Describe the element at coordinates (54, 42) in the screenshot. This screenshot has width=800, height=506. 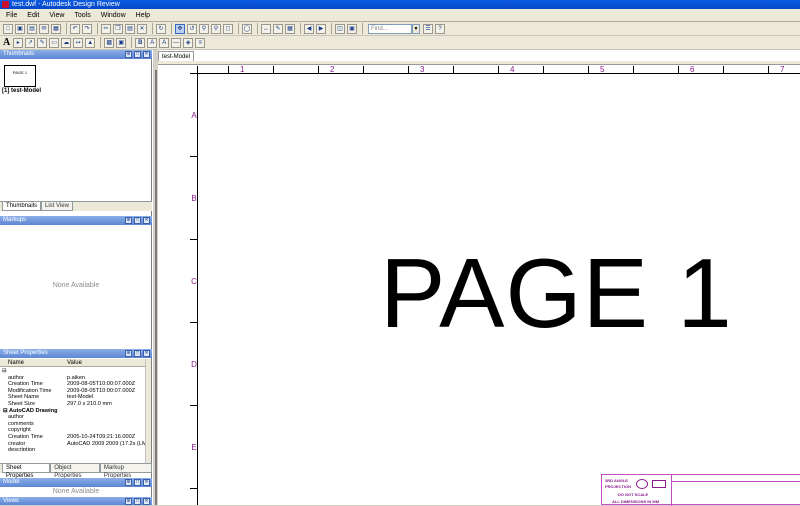
I see `shape-icon: ▭` at that location.